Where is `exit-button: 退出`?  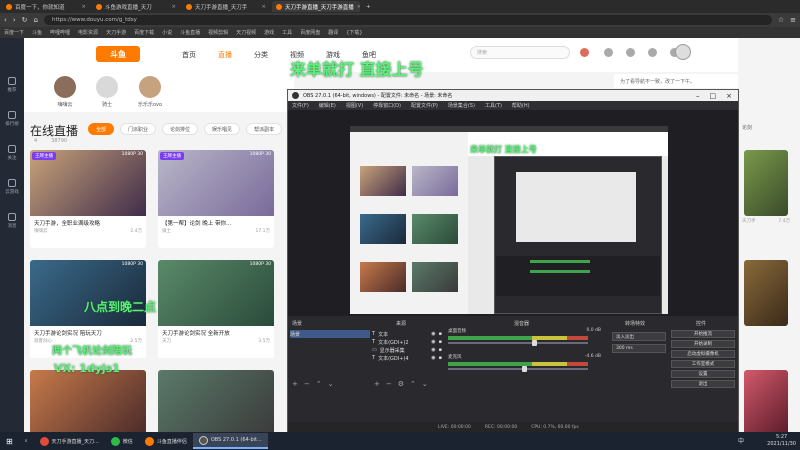 exit-button: 退出 is located at coordinates (703, 384).